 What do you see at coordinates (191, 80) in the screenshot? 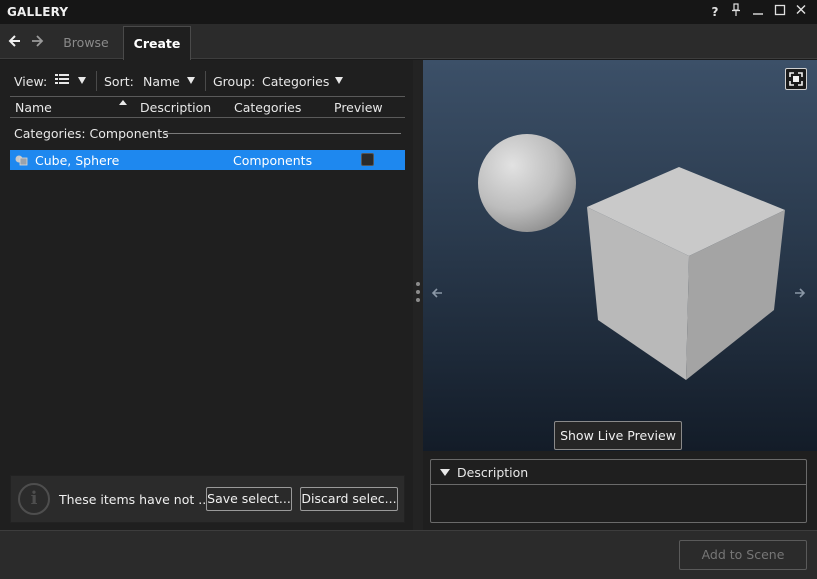
I see `sort-dropdown-caret-icon` at bounding box center [191, 80].